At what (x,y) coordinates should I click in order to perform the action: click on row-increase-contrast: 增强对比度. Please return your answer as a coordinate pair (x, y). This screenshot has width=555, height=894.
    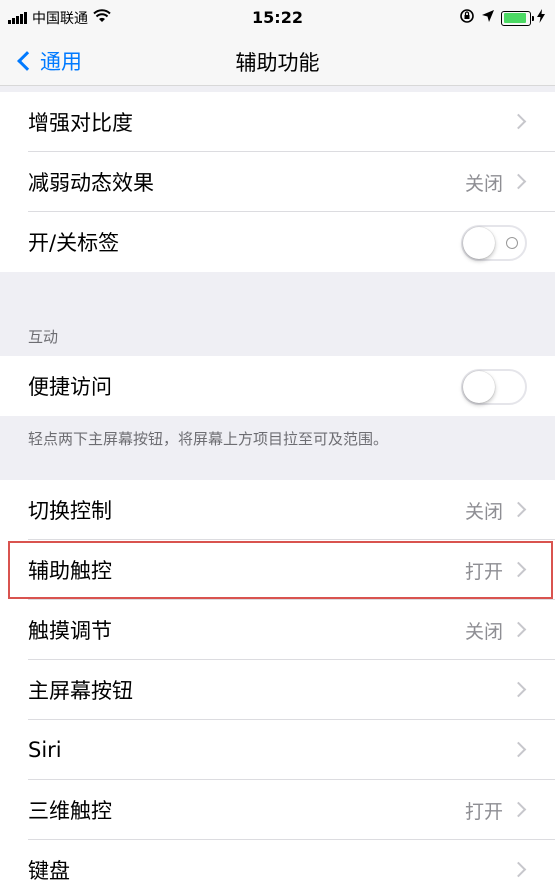
    Looking at the image, I should click on (277, 122).